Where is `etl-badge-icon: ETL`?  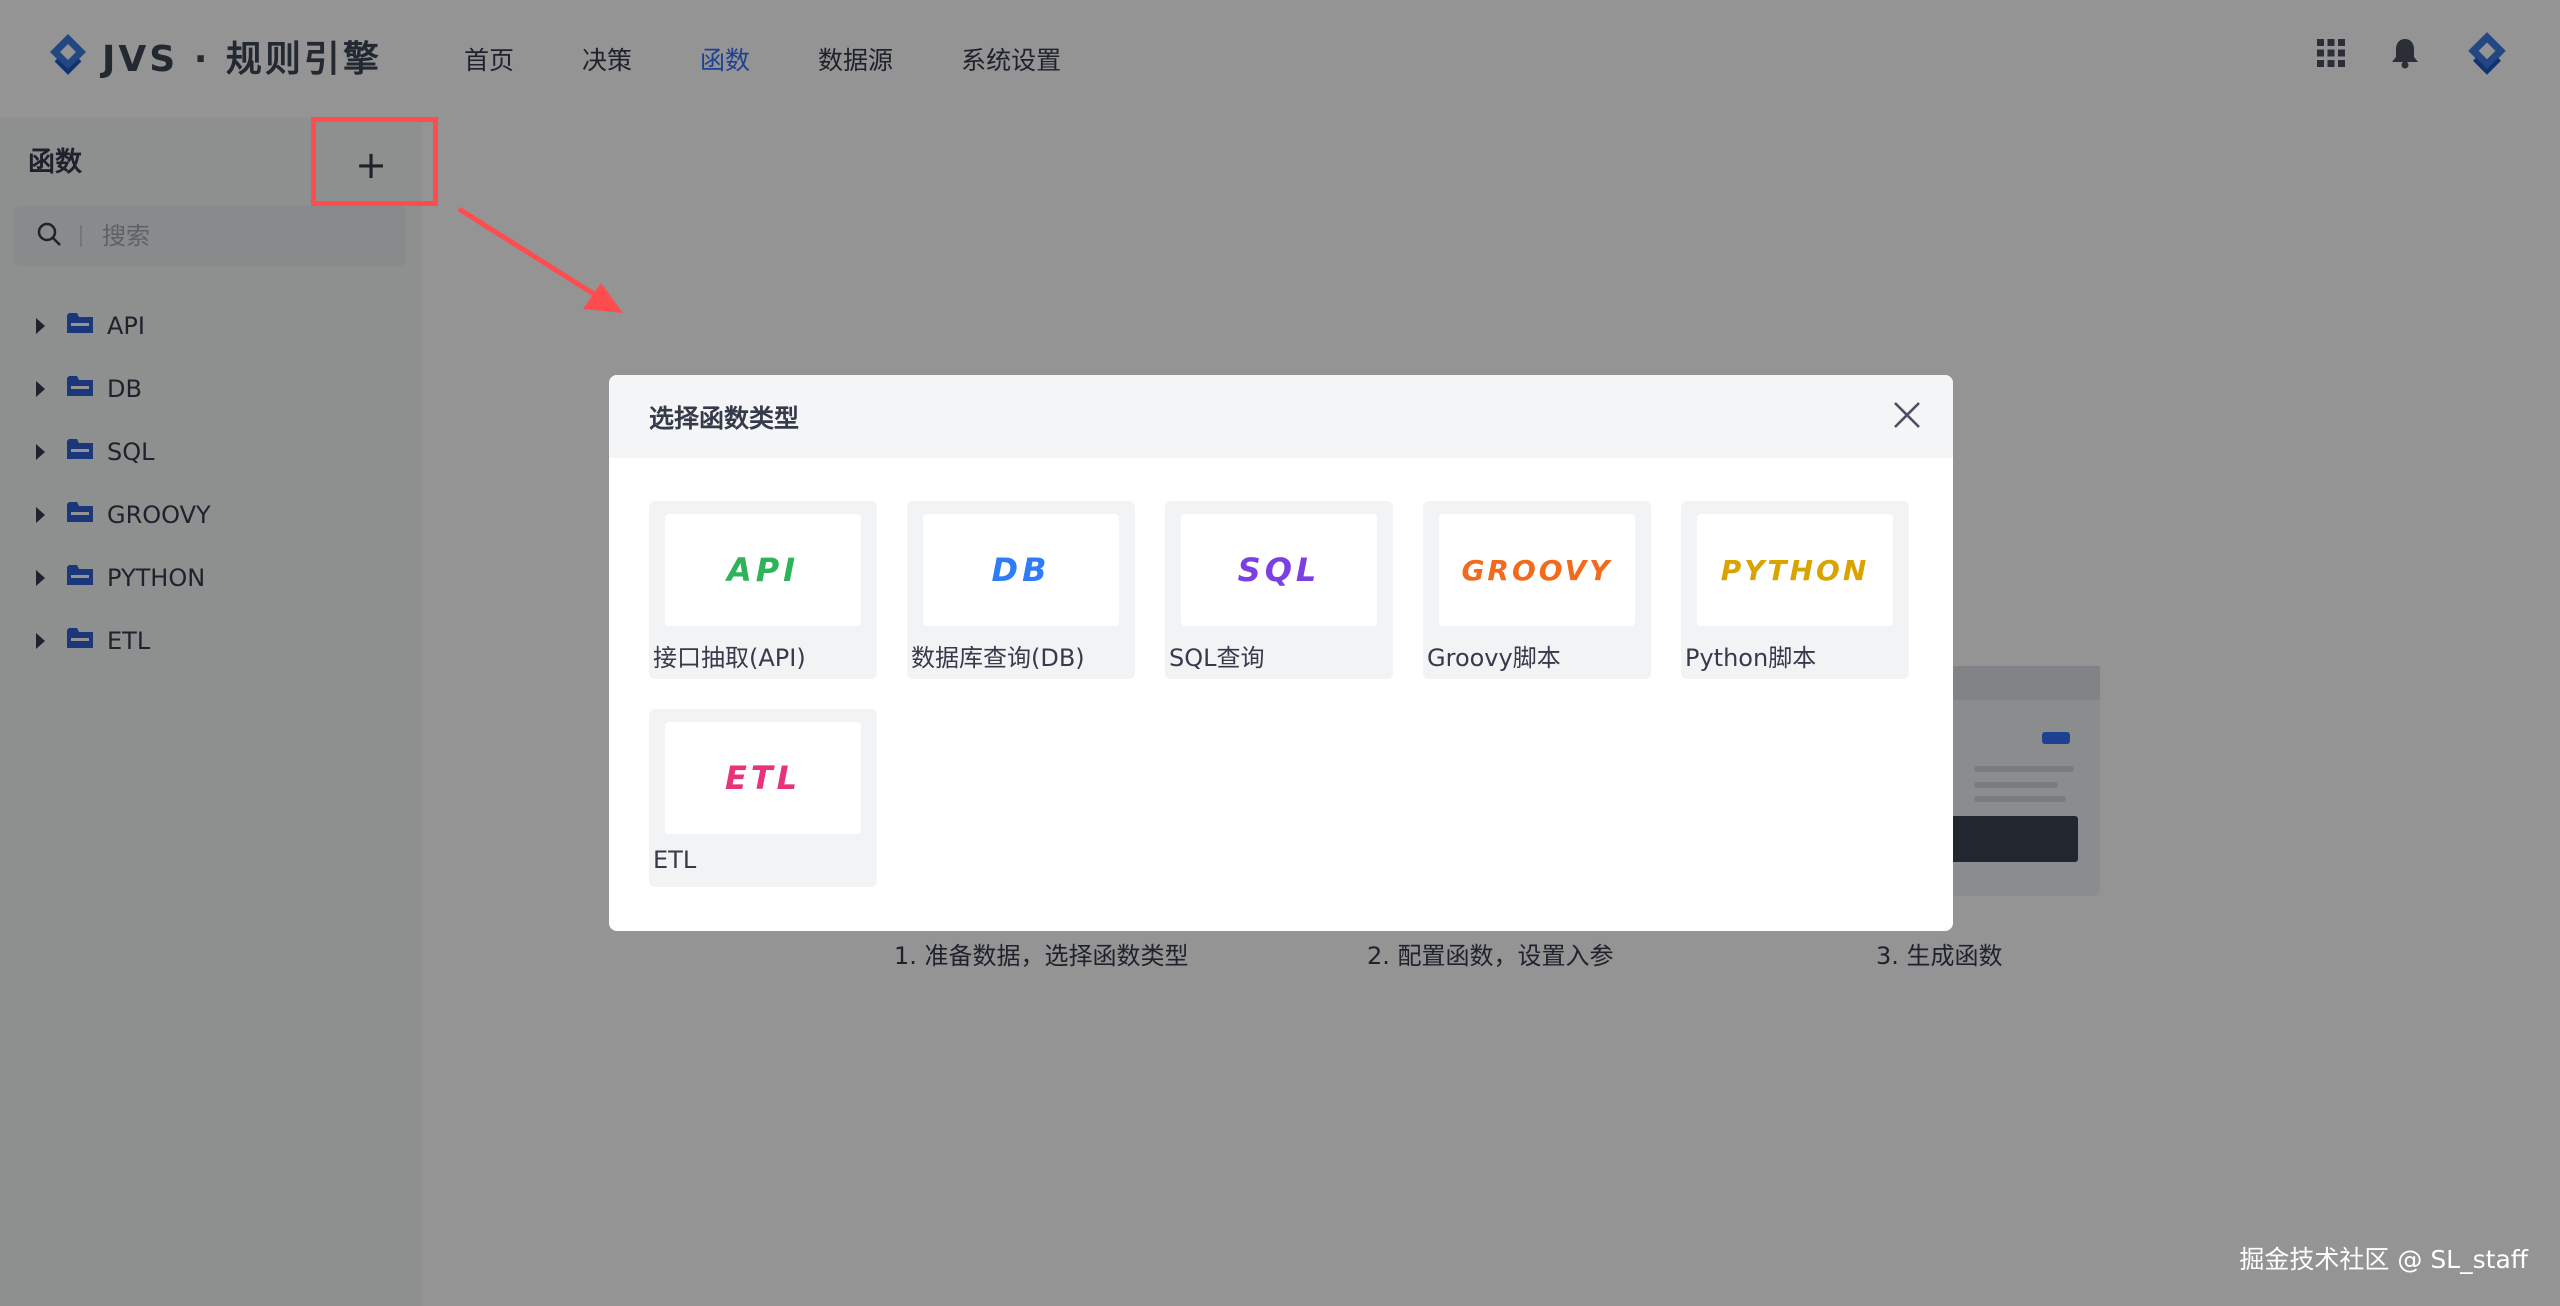
etl-badge-icon: ETL is located at coordinates (763, 778).